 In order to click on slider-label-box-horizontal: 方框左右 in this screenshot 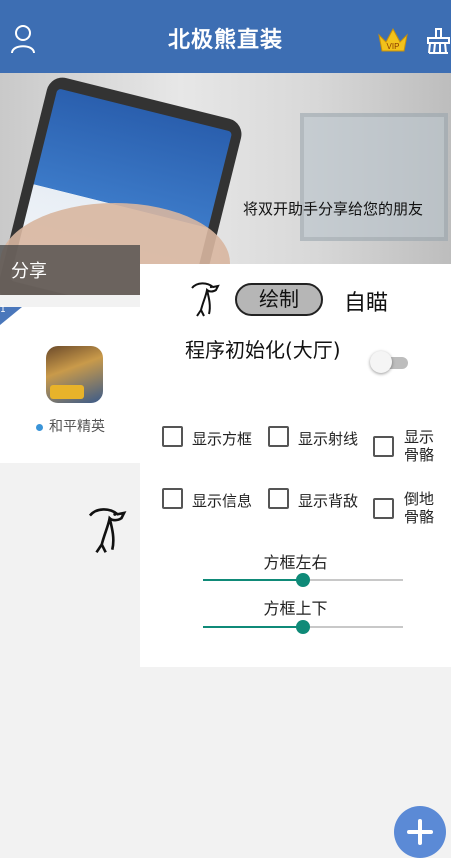, I will do `click(295, 562)`.